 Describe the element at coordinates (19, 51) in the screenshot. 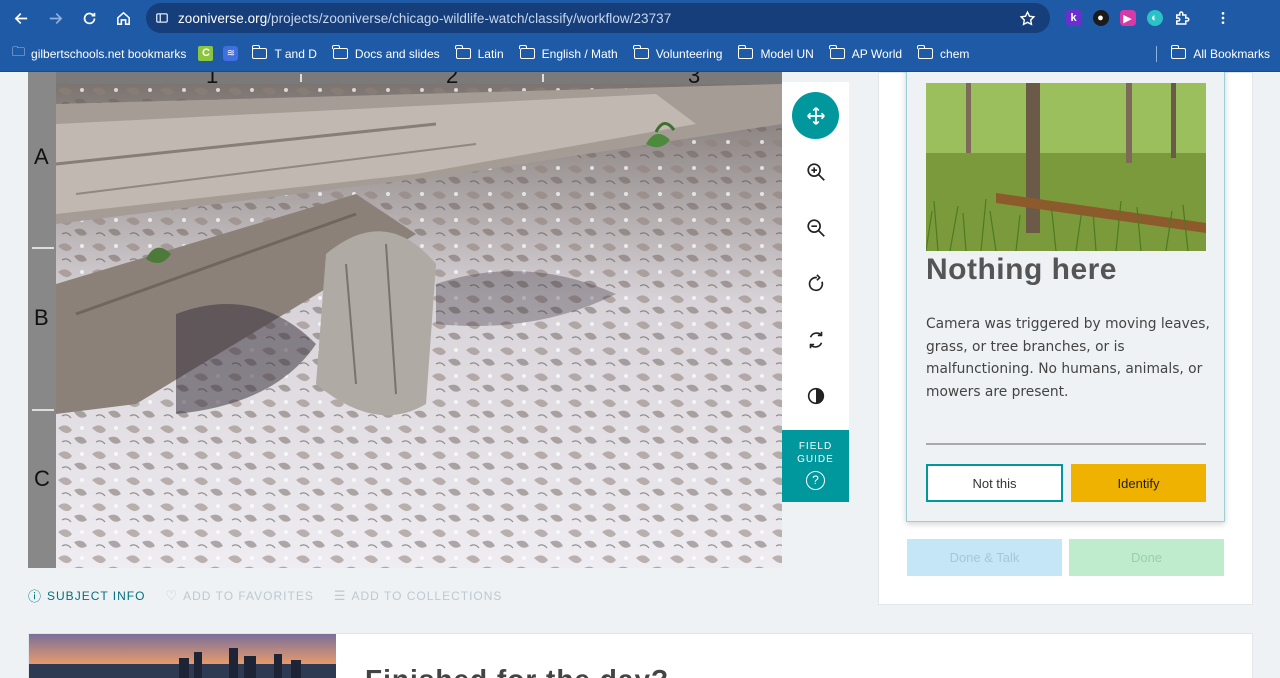

I see `bookmark-folder-icon: 🗀` at that location.